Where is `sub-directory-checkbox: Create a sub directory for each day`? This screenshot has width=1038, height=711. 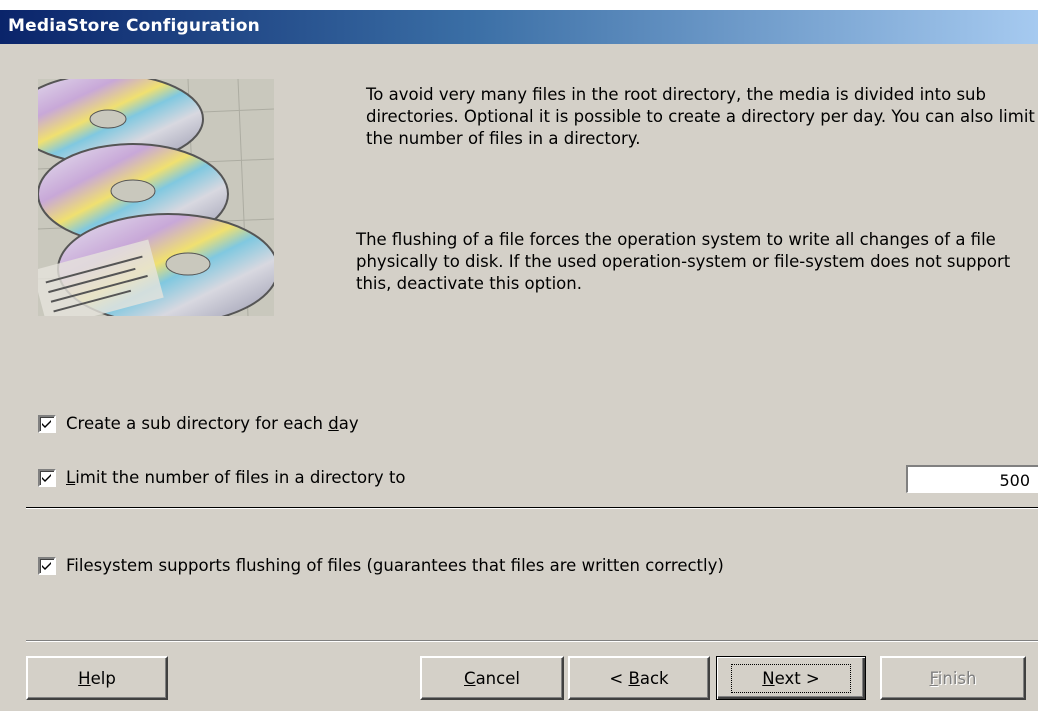
sub-directory-checkbox: Create a sub directory for each day is located at coordinates (198, 423).